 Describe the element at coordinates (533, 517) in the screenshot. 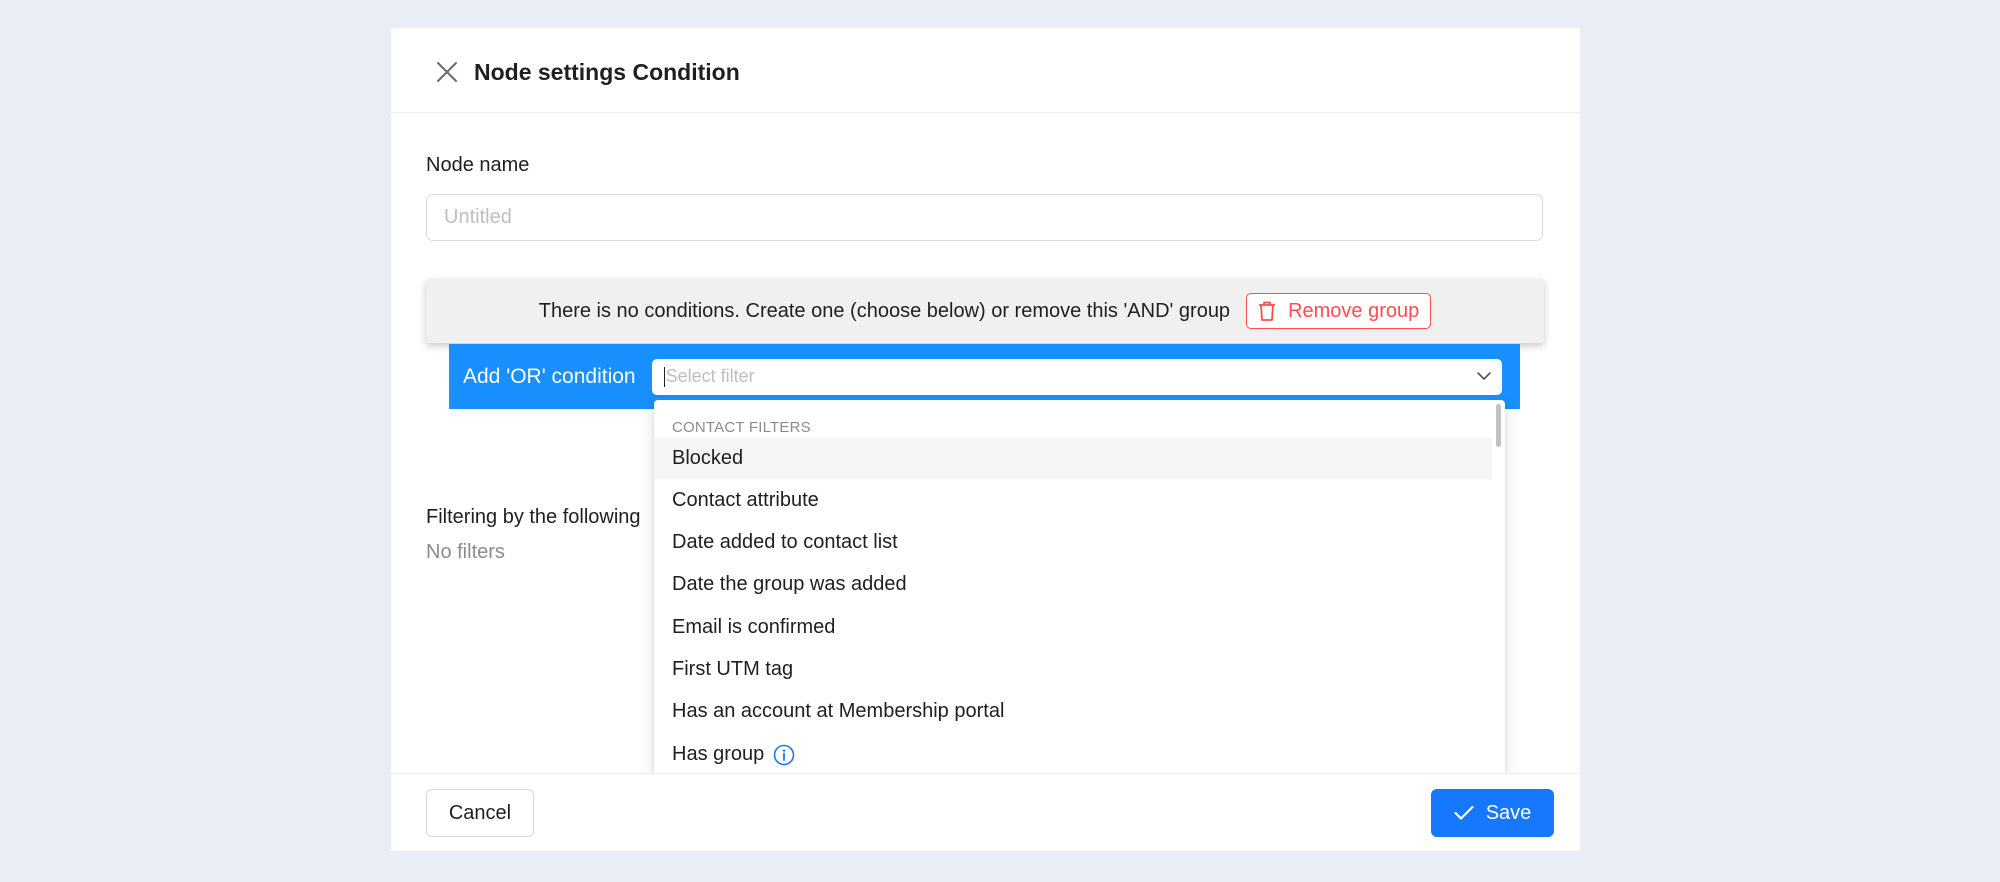

I see `filtering-label: Filtering by the following` at that location.